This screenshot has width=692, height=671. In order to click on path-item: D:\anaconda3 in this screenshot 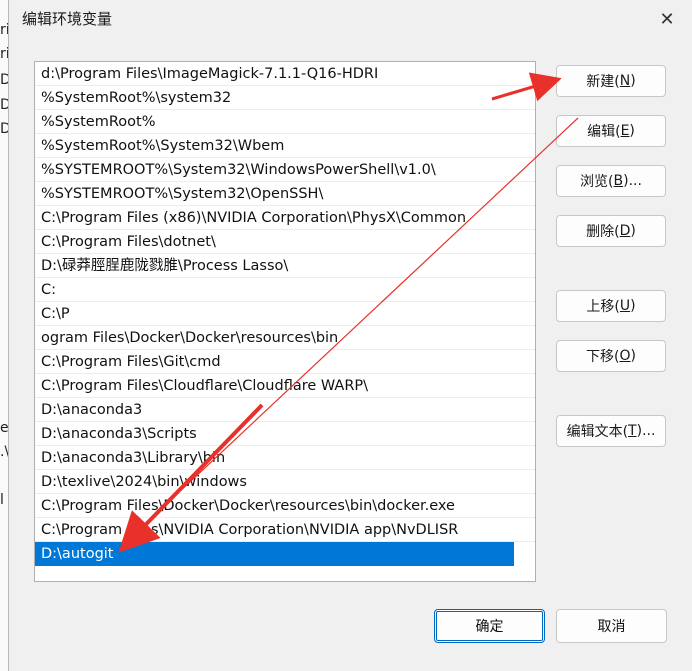, I will do `click(285, 410)`.